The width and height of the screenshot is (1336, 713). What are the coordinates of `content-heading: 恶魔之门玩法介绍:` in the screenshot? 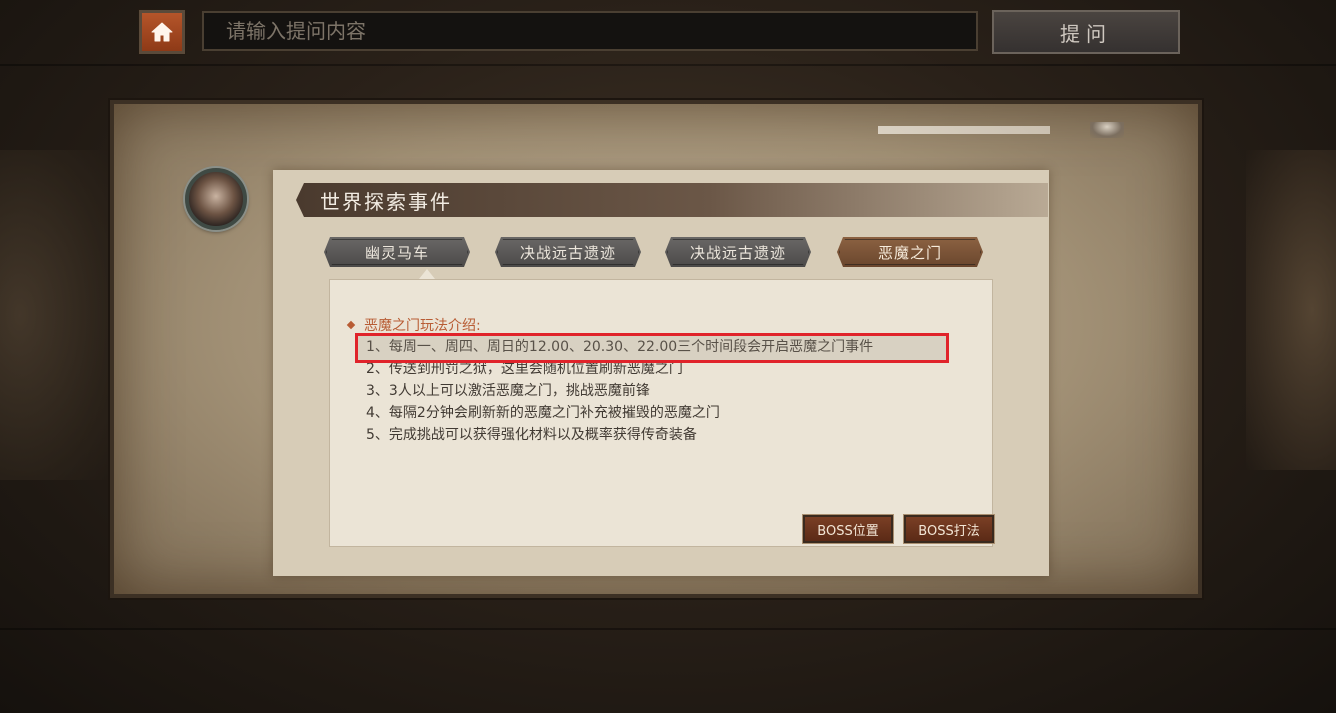 It's located at (413, 325).